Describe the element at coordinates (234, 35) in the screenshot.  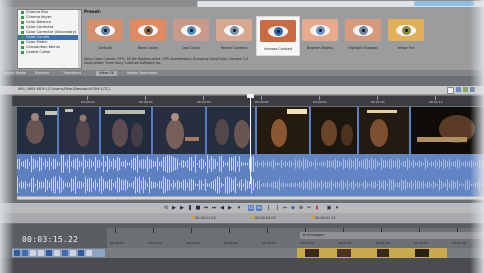
I see `preset-item: Reduce Contrast` at that location.